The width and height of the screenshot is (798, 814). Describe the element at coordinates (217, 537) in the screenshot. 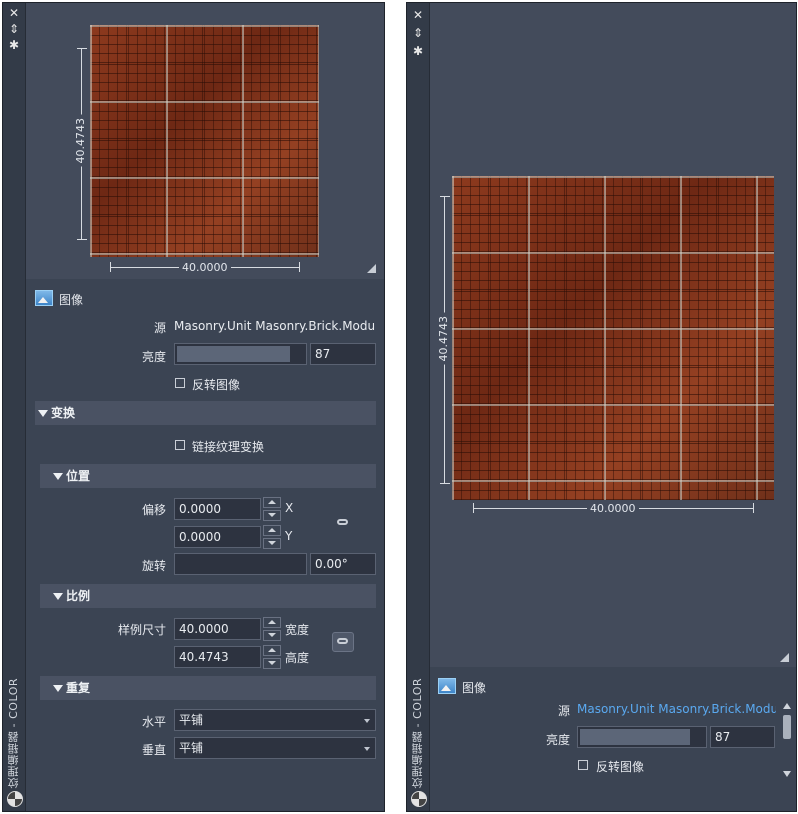

I see `offset-y-field: 0.0000` at that location.